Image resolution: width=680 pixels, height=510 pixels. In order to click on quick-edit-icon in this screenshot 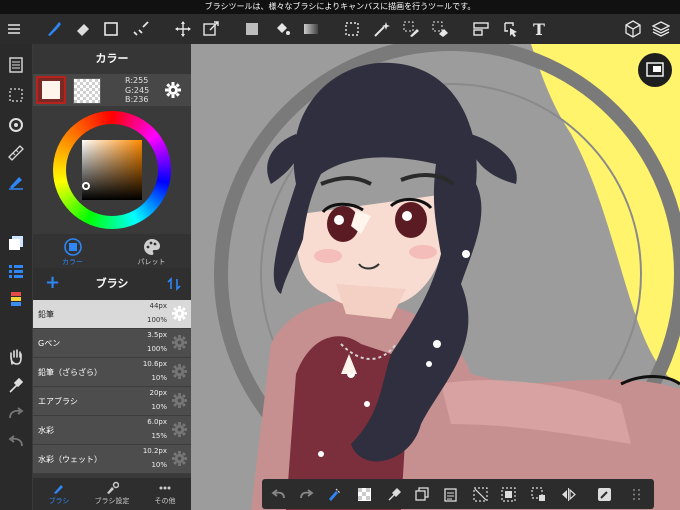, I will do `click(604, 494)`.